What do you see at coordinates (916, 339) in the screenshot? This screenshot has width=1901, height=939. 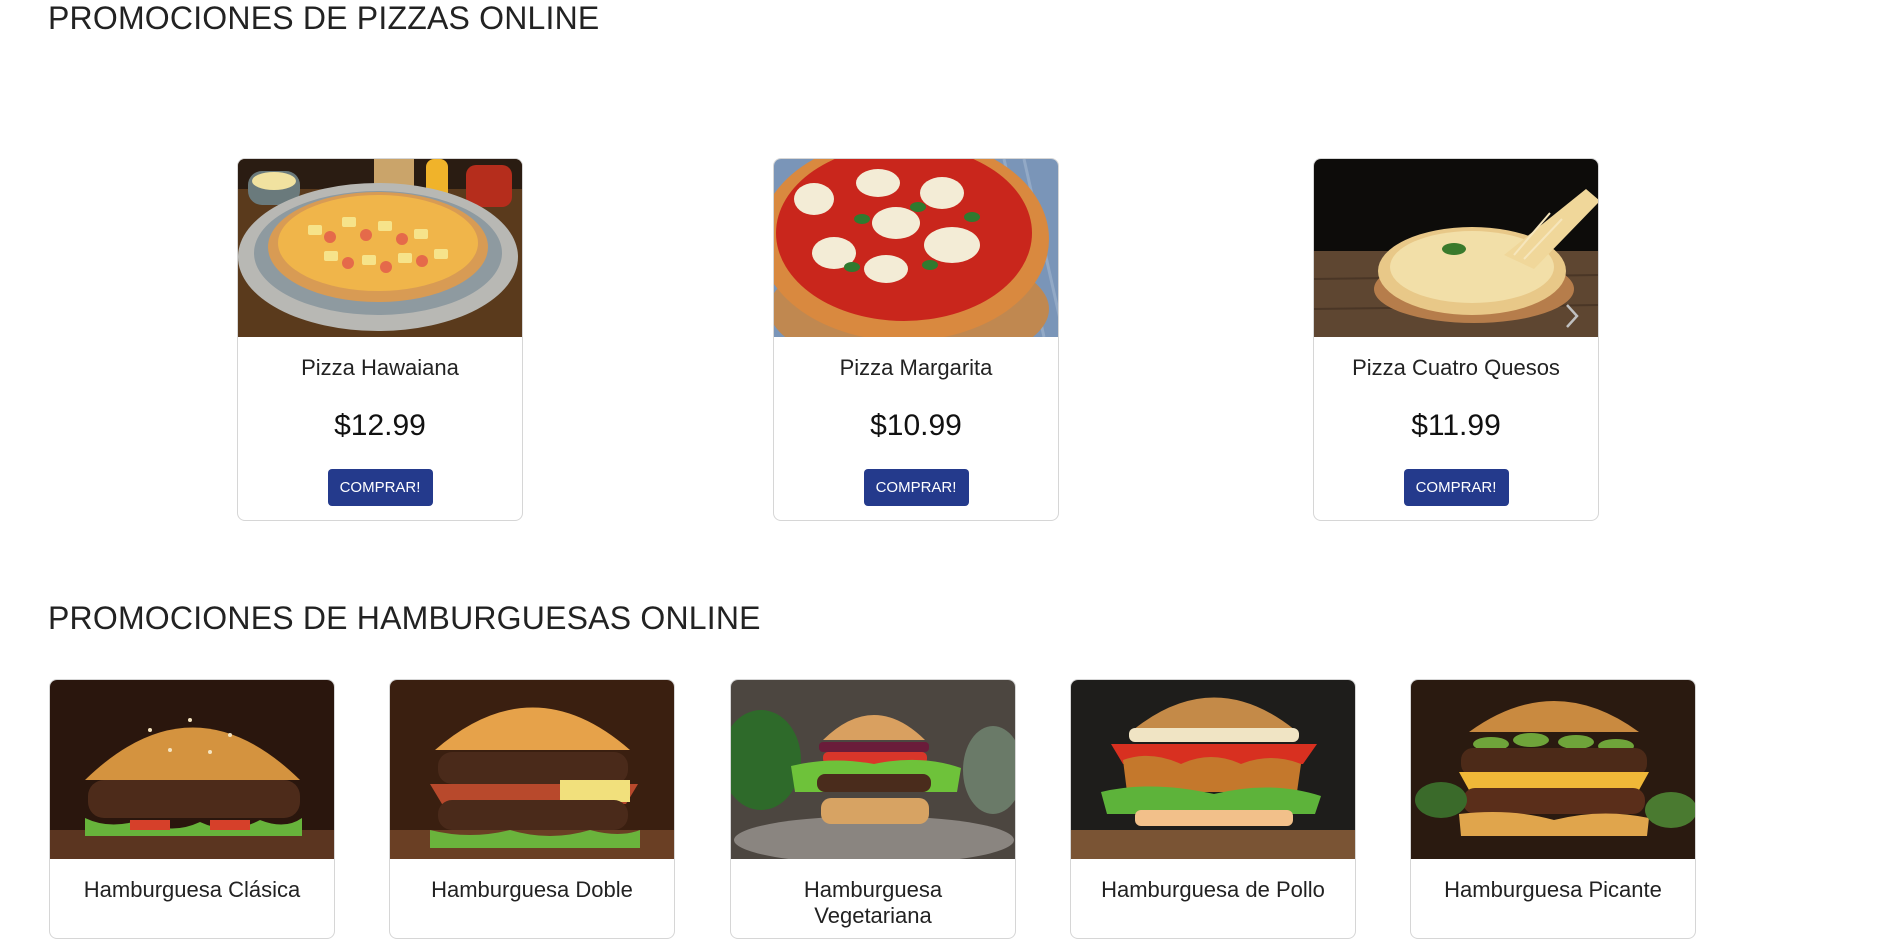 I see `pizza-card: Pizza Margarita $10.99 COMPRAR!` at bounding box center [916, 339].